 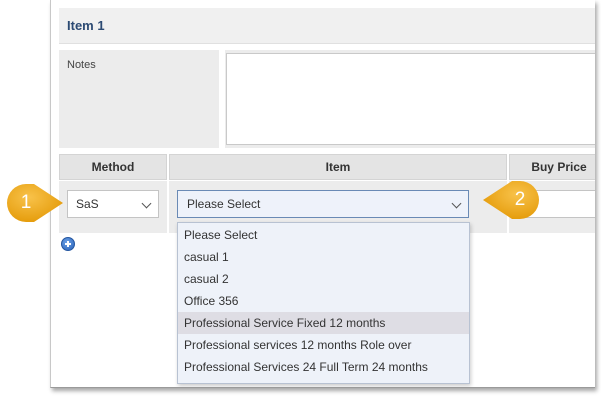 What do you see at coordinates (113, 167) in the screenshot?
I see `column-header-method: Method` at bounding box center [113, 167].